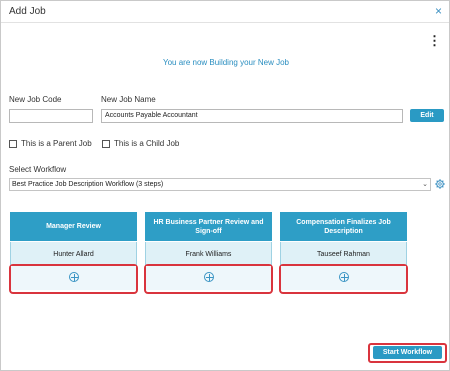 This screenshot has width=450, height=371. What do you see at coordinates (252, 116) in the screenshot?
I see `job-name-input: Accounts Payable Accountant` at bounding box center [252, 116].